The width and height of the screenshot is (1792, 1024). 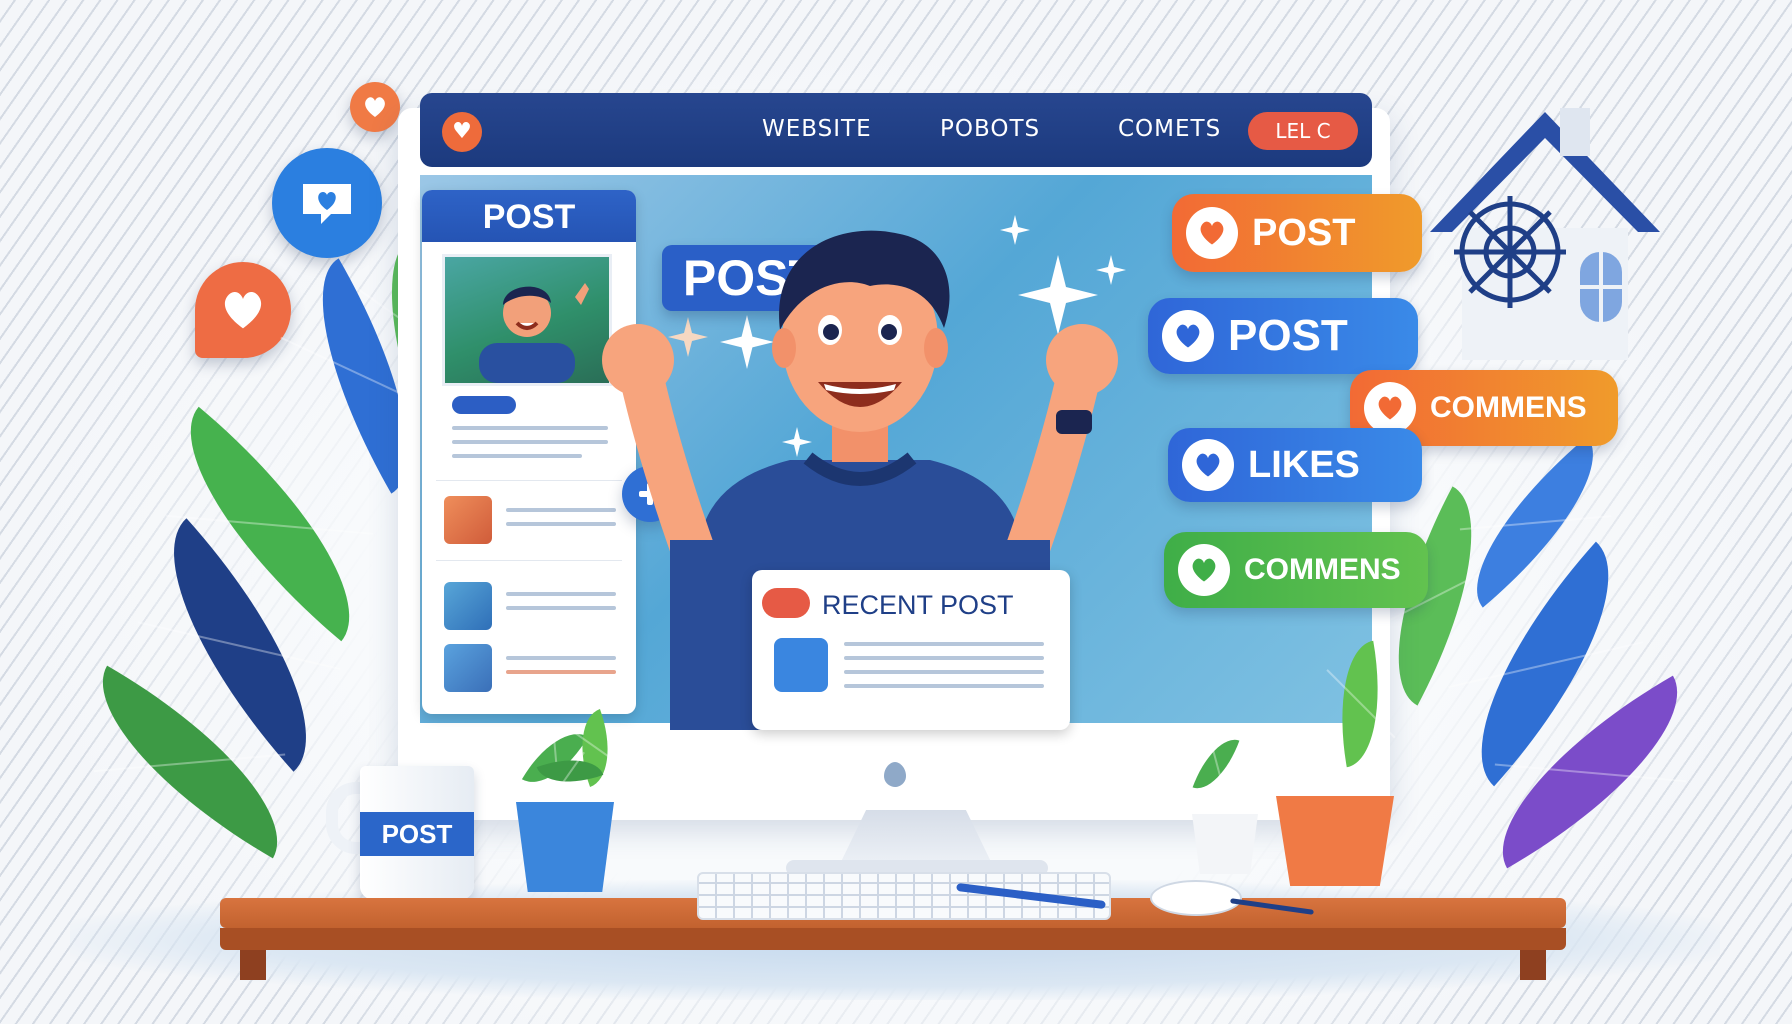 I want to click on home-icon, so click(x=1545, y=234).